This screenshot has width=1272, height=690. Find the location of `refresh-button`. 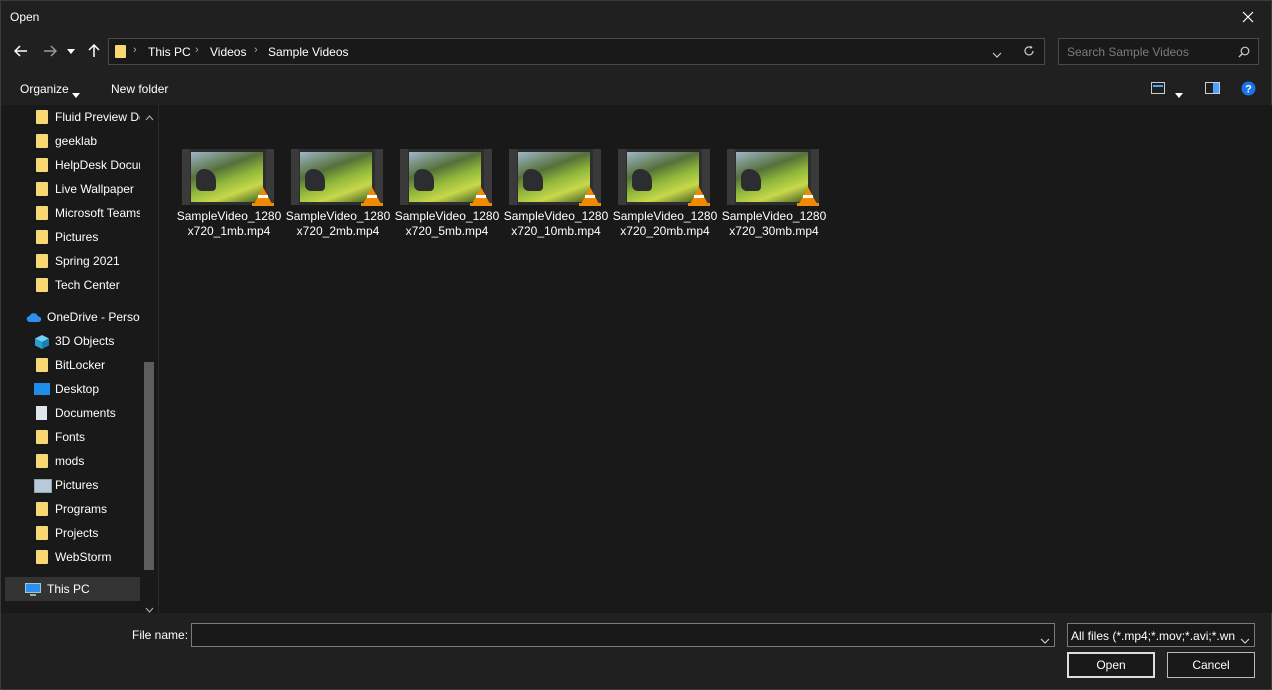

refresh-button is located at coordinates (1029, 52).